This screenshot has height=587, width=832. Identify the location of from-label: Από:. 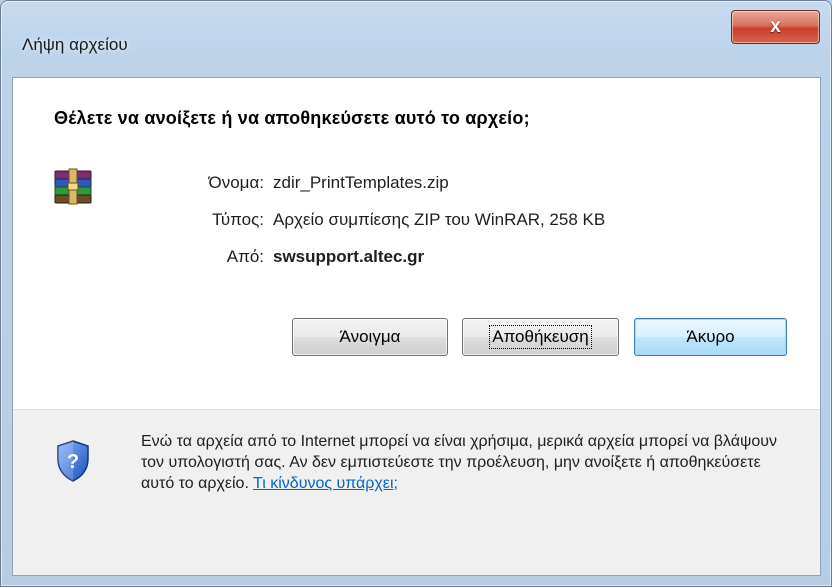
(245, 256).